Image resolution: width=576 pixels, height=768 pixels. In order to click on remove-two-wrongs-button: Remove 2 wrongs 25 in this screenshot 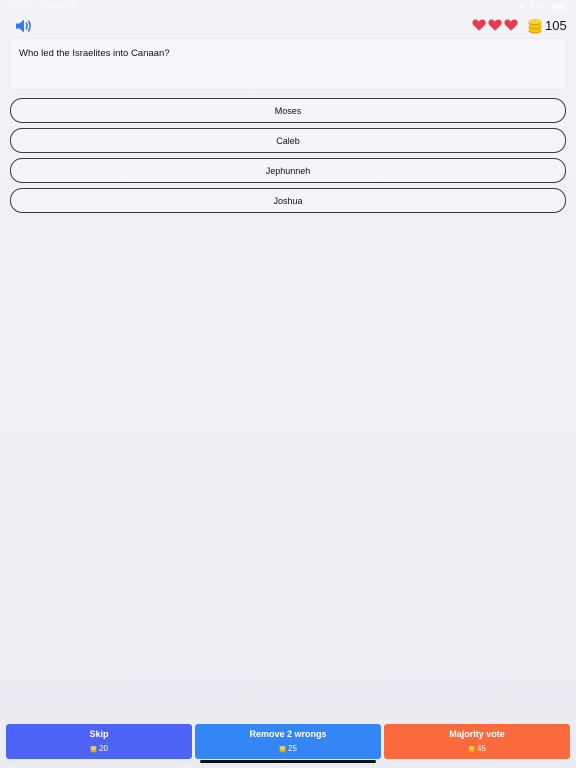, I will do `click(288, 741)`.